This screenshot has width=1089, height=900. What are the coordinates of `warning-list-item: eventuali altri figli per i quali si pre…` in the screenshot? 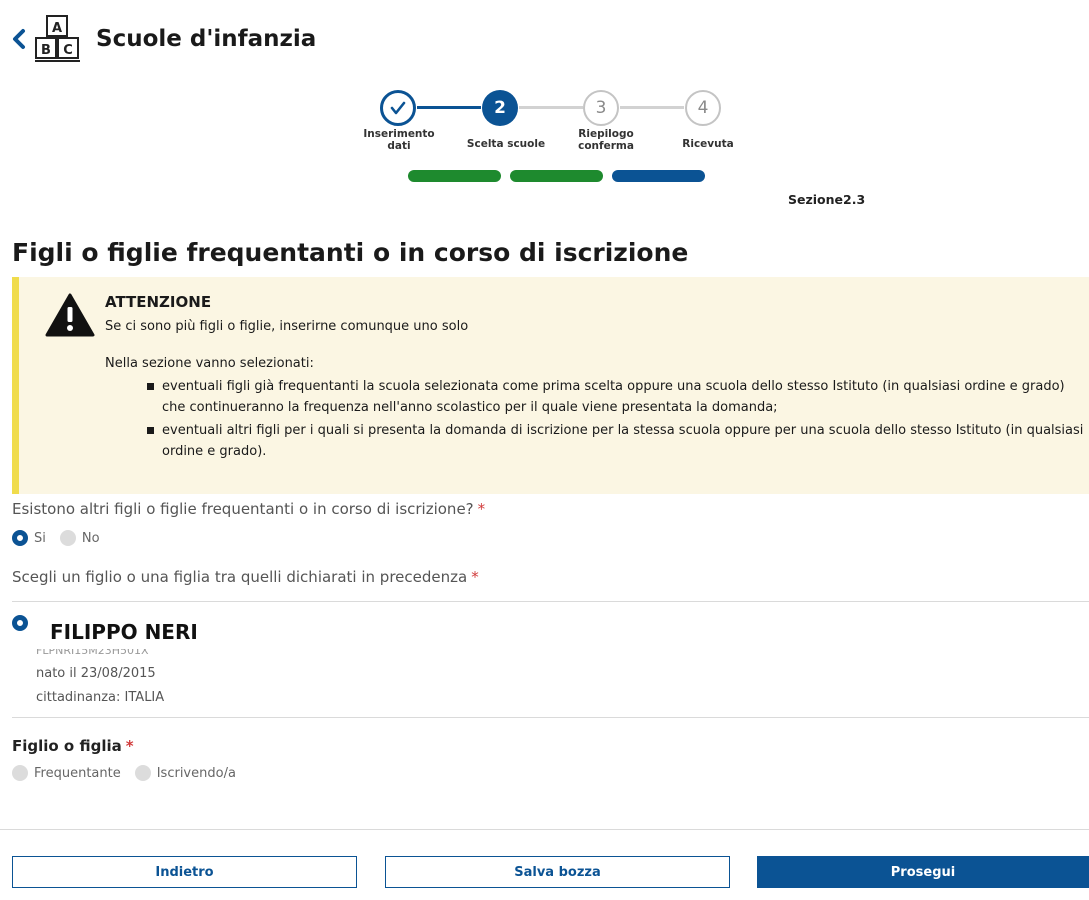 It's located at (617, 441).